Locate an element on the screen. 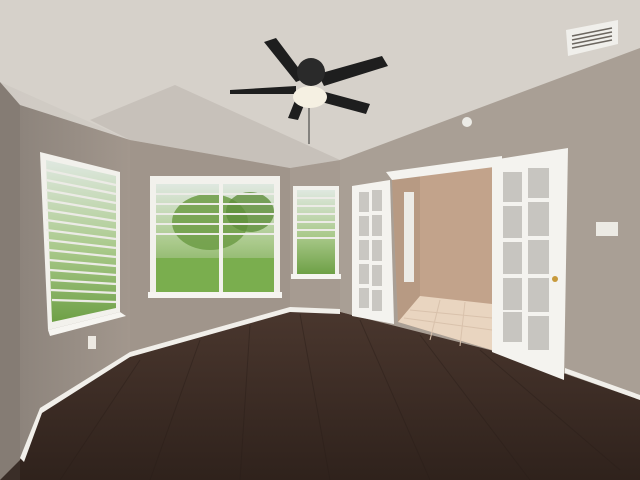  right-french-door is located at coordinates (530, 264).